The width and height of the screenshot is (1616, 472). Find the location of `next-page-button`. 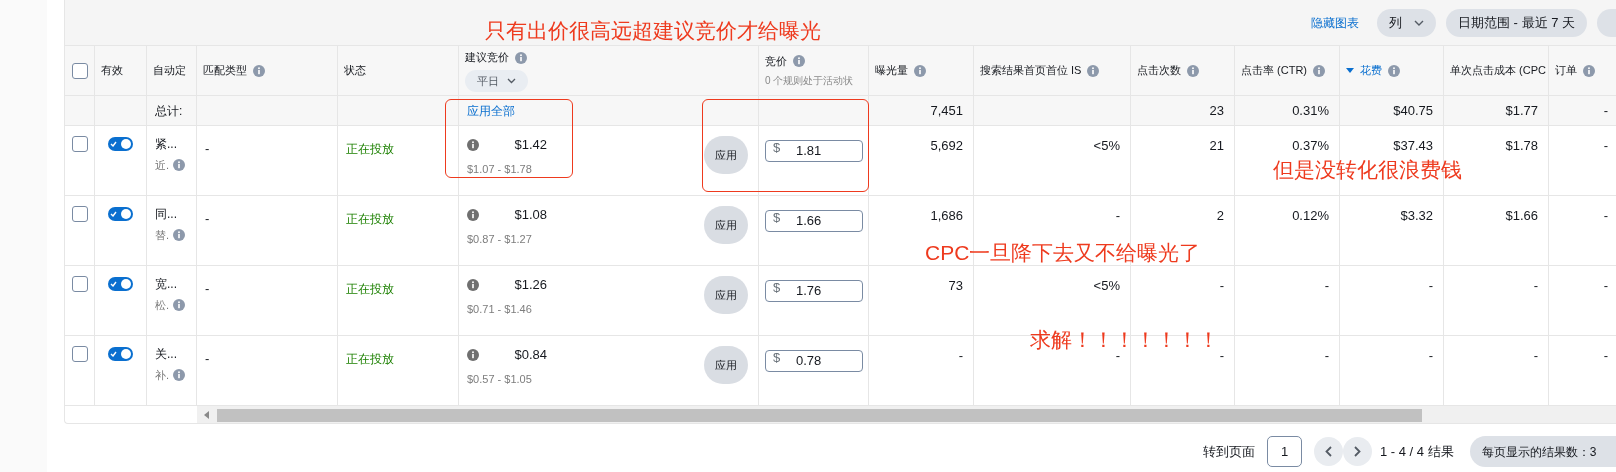

next-page-button is located at coordinates (1357, 452).